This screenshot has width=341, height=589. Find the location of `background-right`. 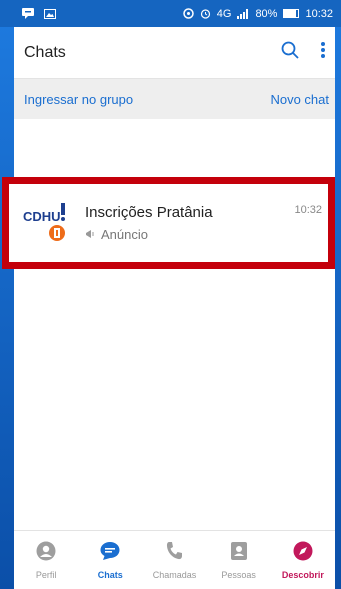

background-right is located at coordinates (338, 294).